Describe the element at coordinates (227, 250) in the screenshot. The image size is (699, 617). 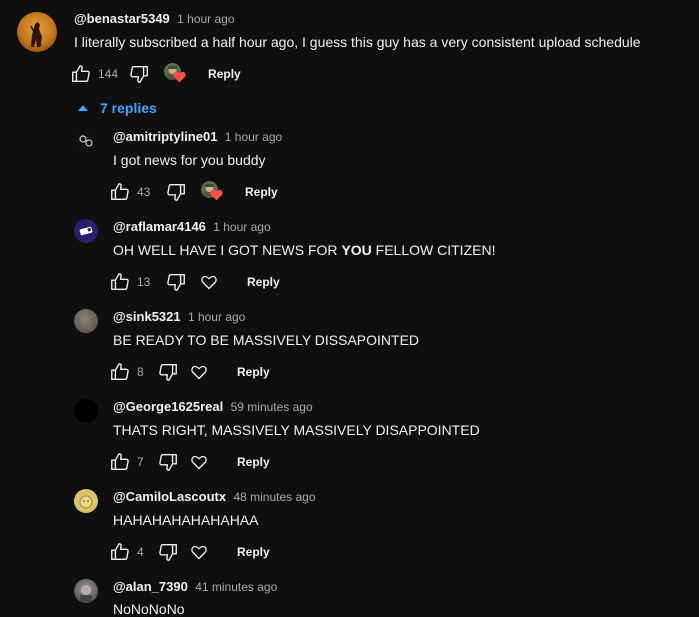
I see `text-segment: OH WELL HAVE I GOT NEWS FOR` at that location.